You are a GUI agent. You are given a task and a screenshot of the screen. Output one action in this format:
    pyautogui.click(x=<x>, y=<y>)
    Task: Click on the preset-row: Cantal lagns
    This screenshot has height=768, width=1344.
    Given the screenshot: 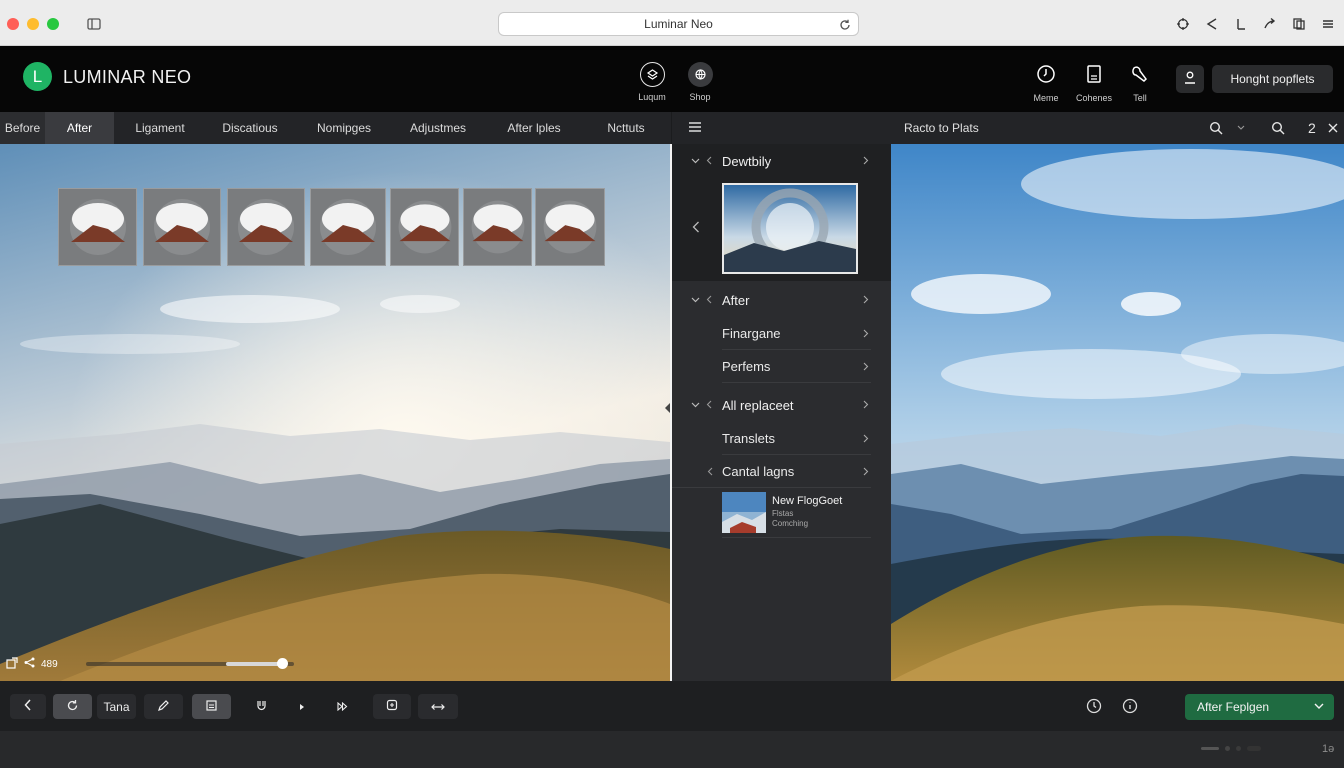 What is the action you would take?
    pyautogui.click(x=771, y=471)
    